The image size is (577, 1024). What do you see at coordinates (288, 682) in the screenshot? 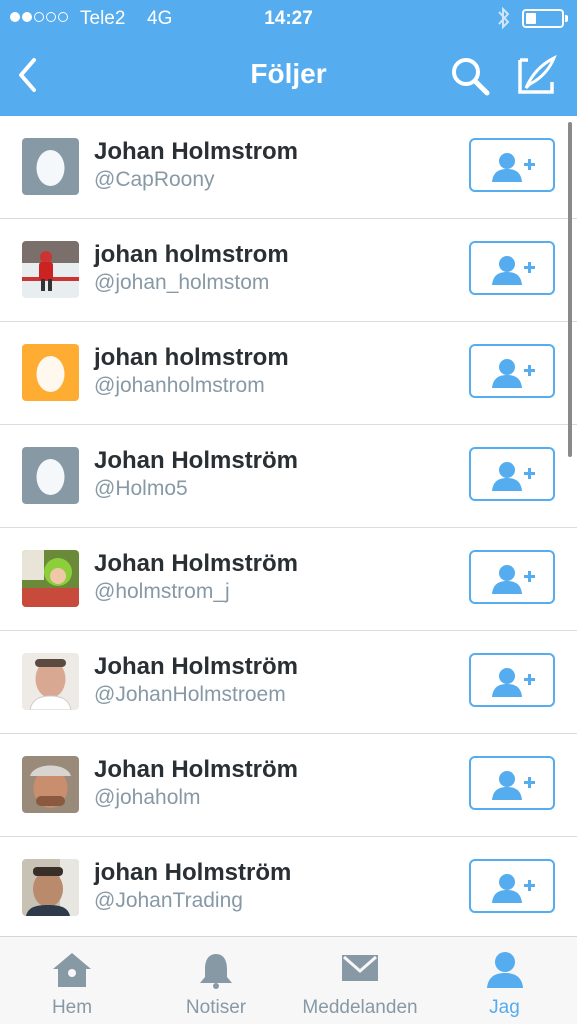
I see `list-item: Johan Holmström @JohanHolmstroem` at bounding box center [288, 682].